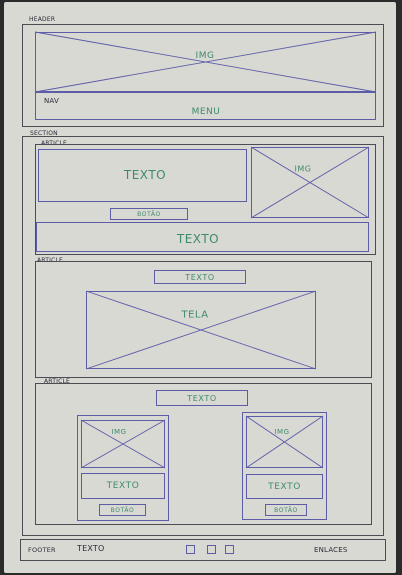 This screenshot has width=402, height=575. I want to click on footer-text: TEXTO, so click(91, 548).